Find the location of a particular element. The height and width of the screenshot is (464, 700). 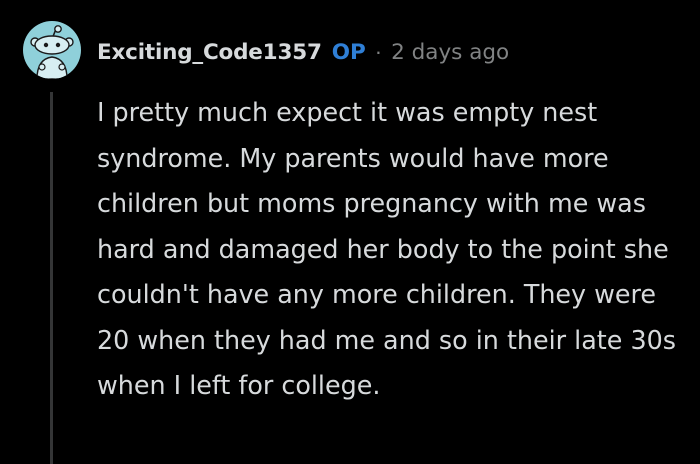

snoo-avatar-icon is located at coordinates (52, 52).